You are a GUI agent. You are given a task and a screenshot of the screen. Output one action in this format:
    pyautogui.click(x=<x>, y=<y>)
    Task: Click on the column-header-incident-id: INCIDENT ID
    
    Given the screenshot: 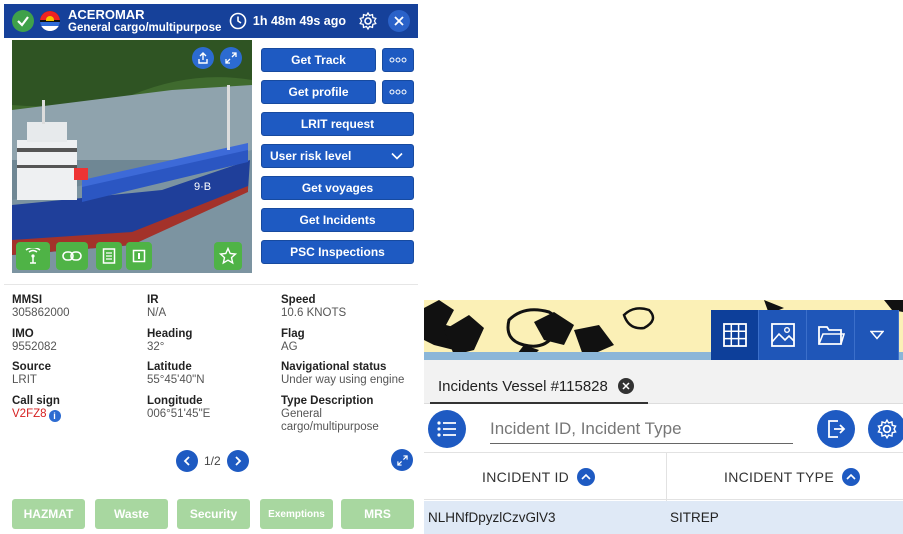 What is the action you would take?
    pyautogui.click(x=539, y=477)
    